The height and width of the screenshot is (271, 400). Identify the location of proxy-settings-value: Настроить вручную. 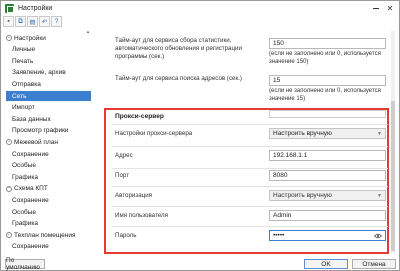
(302, 133).